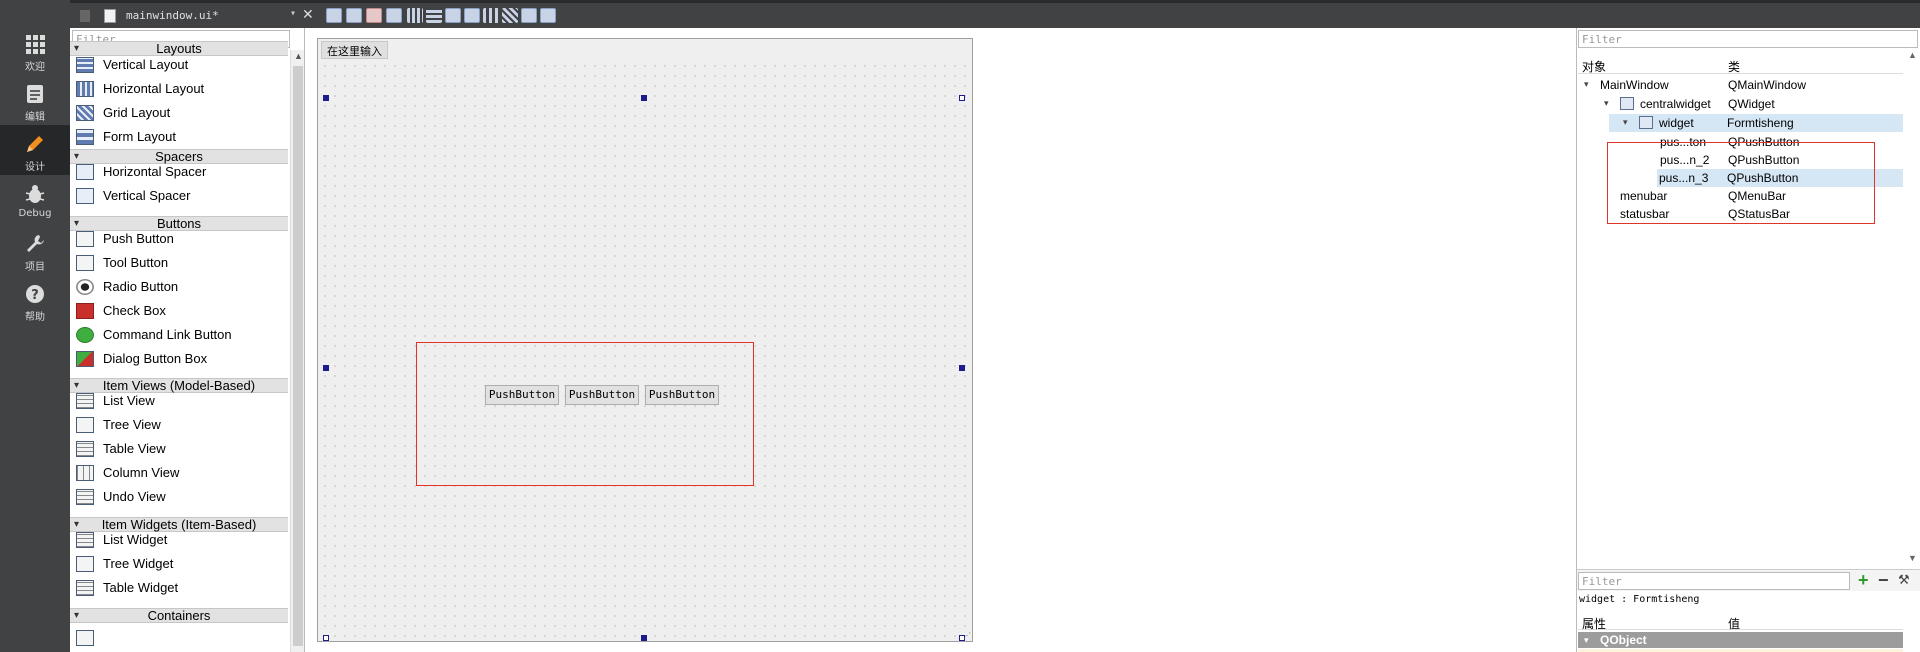 This screenshot has width=1920, height=652. What do you see at coordinates (179, 497) in the screenshot?
I see `widget-undo-view: Undo View` at bounding box center [179, 497].